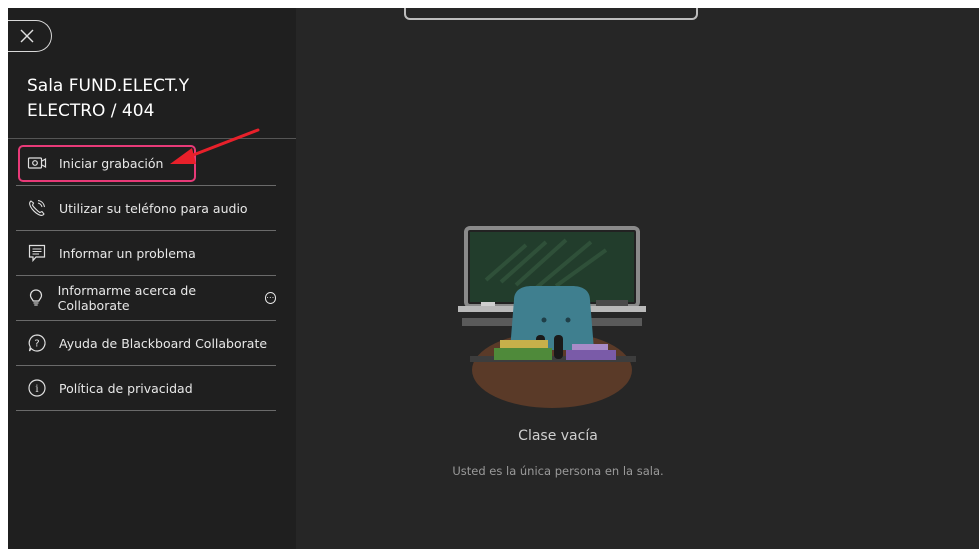 The image size is (979, 549). What do you see at coordinates (37, 208) in the screenshot?
I see `phone-icon` at bounding box center [37, 208].